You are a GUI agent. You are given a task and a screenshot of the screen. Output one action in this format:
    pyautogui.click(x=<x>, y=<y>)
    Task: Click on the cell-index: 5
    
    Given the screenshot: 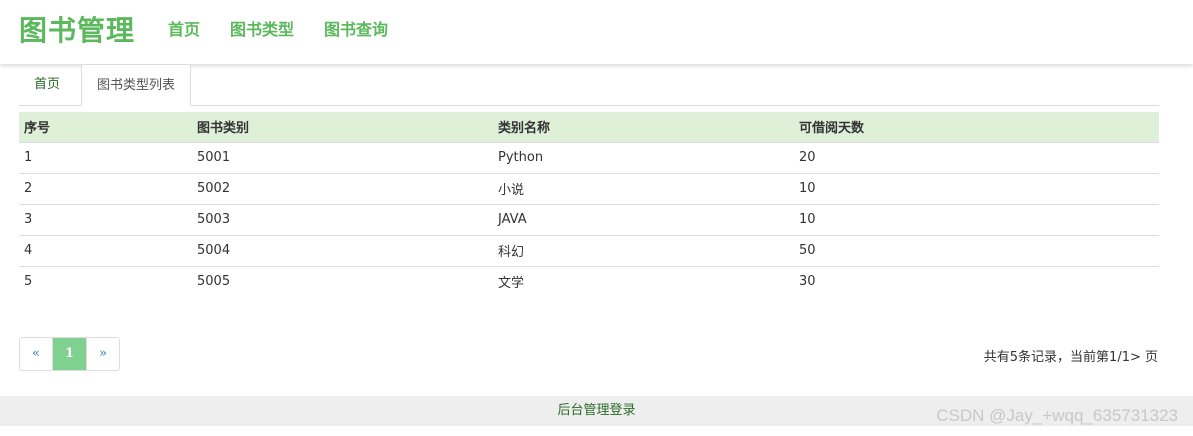 What is the action you would take?
    pyautogui.click(x=105, y=281)
    